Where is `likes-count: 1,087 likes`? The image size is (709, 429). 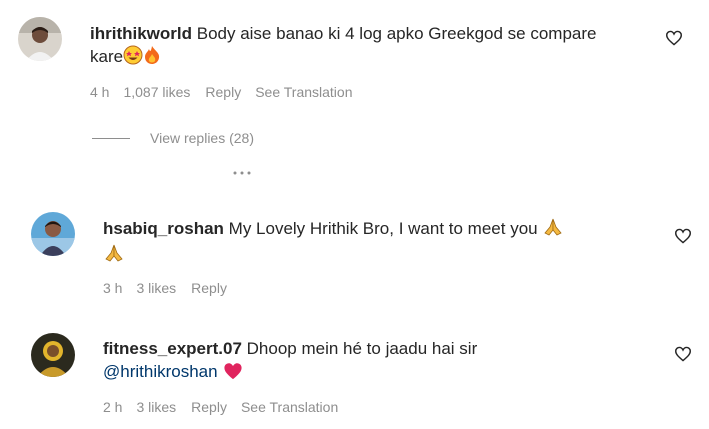 likes-count: 1,087 likes is located at coordinates (156, 92).